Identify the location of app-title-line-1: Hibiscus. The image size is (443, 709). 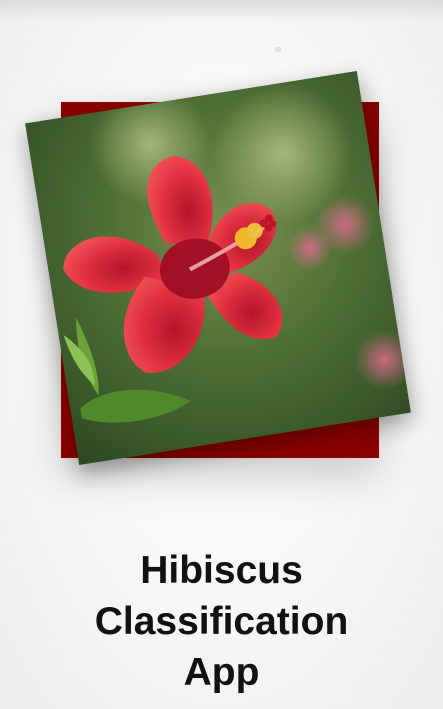
(221, 570).